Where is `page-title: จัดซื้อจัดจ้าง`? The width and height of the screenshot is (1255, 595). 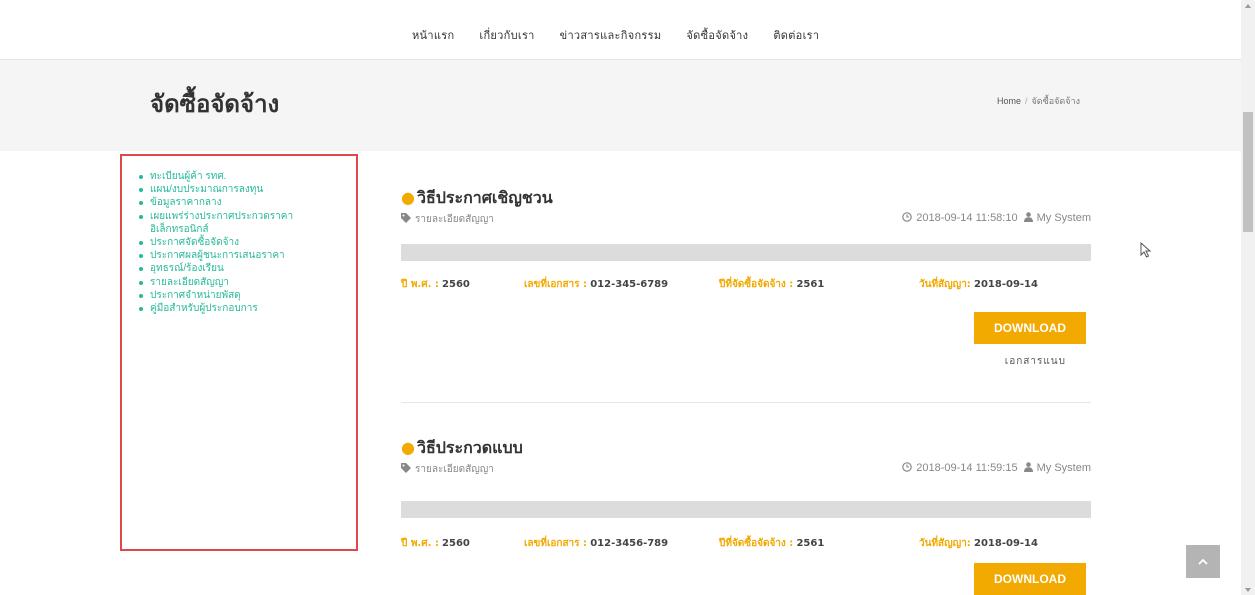 page-title: จัดซื้อจัดจ้าง is located at coordinates (215, 104).